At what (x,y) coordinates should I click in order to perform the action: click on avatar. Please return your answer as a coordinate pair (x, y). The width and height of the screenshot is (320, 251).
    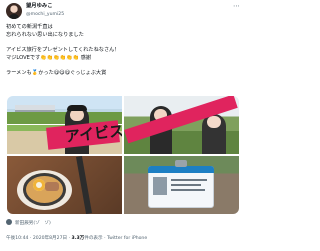
    Looking at the image, I should click on (14, 11).